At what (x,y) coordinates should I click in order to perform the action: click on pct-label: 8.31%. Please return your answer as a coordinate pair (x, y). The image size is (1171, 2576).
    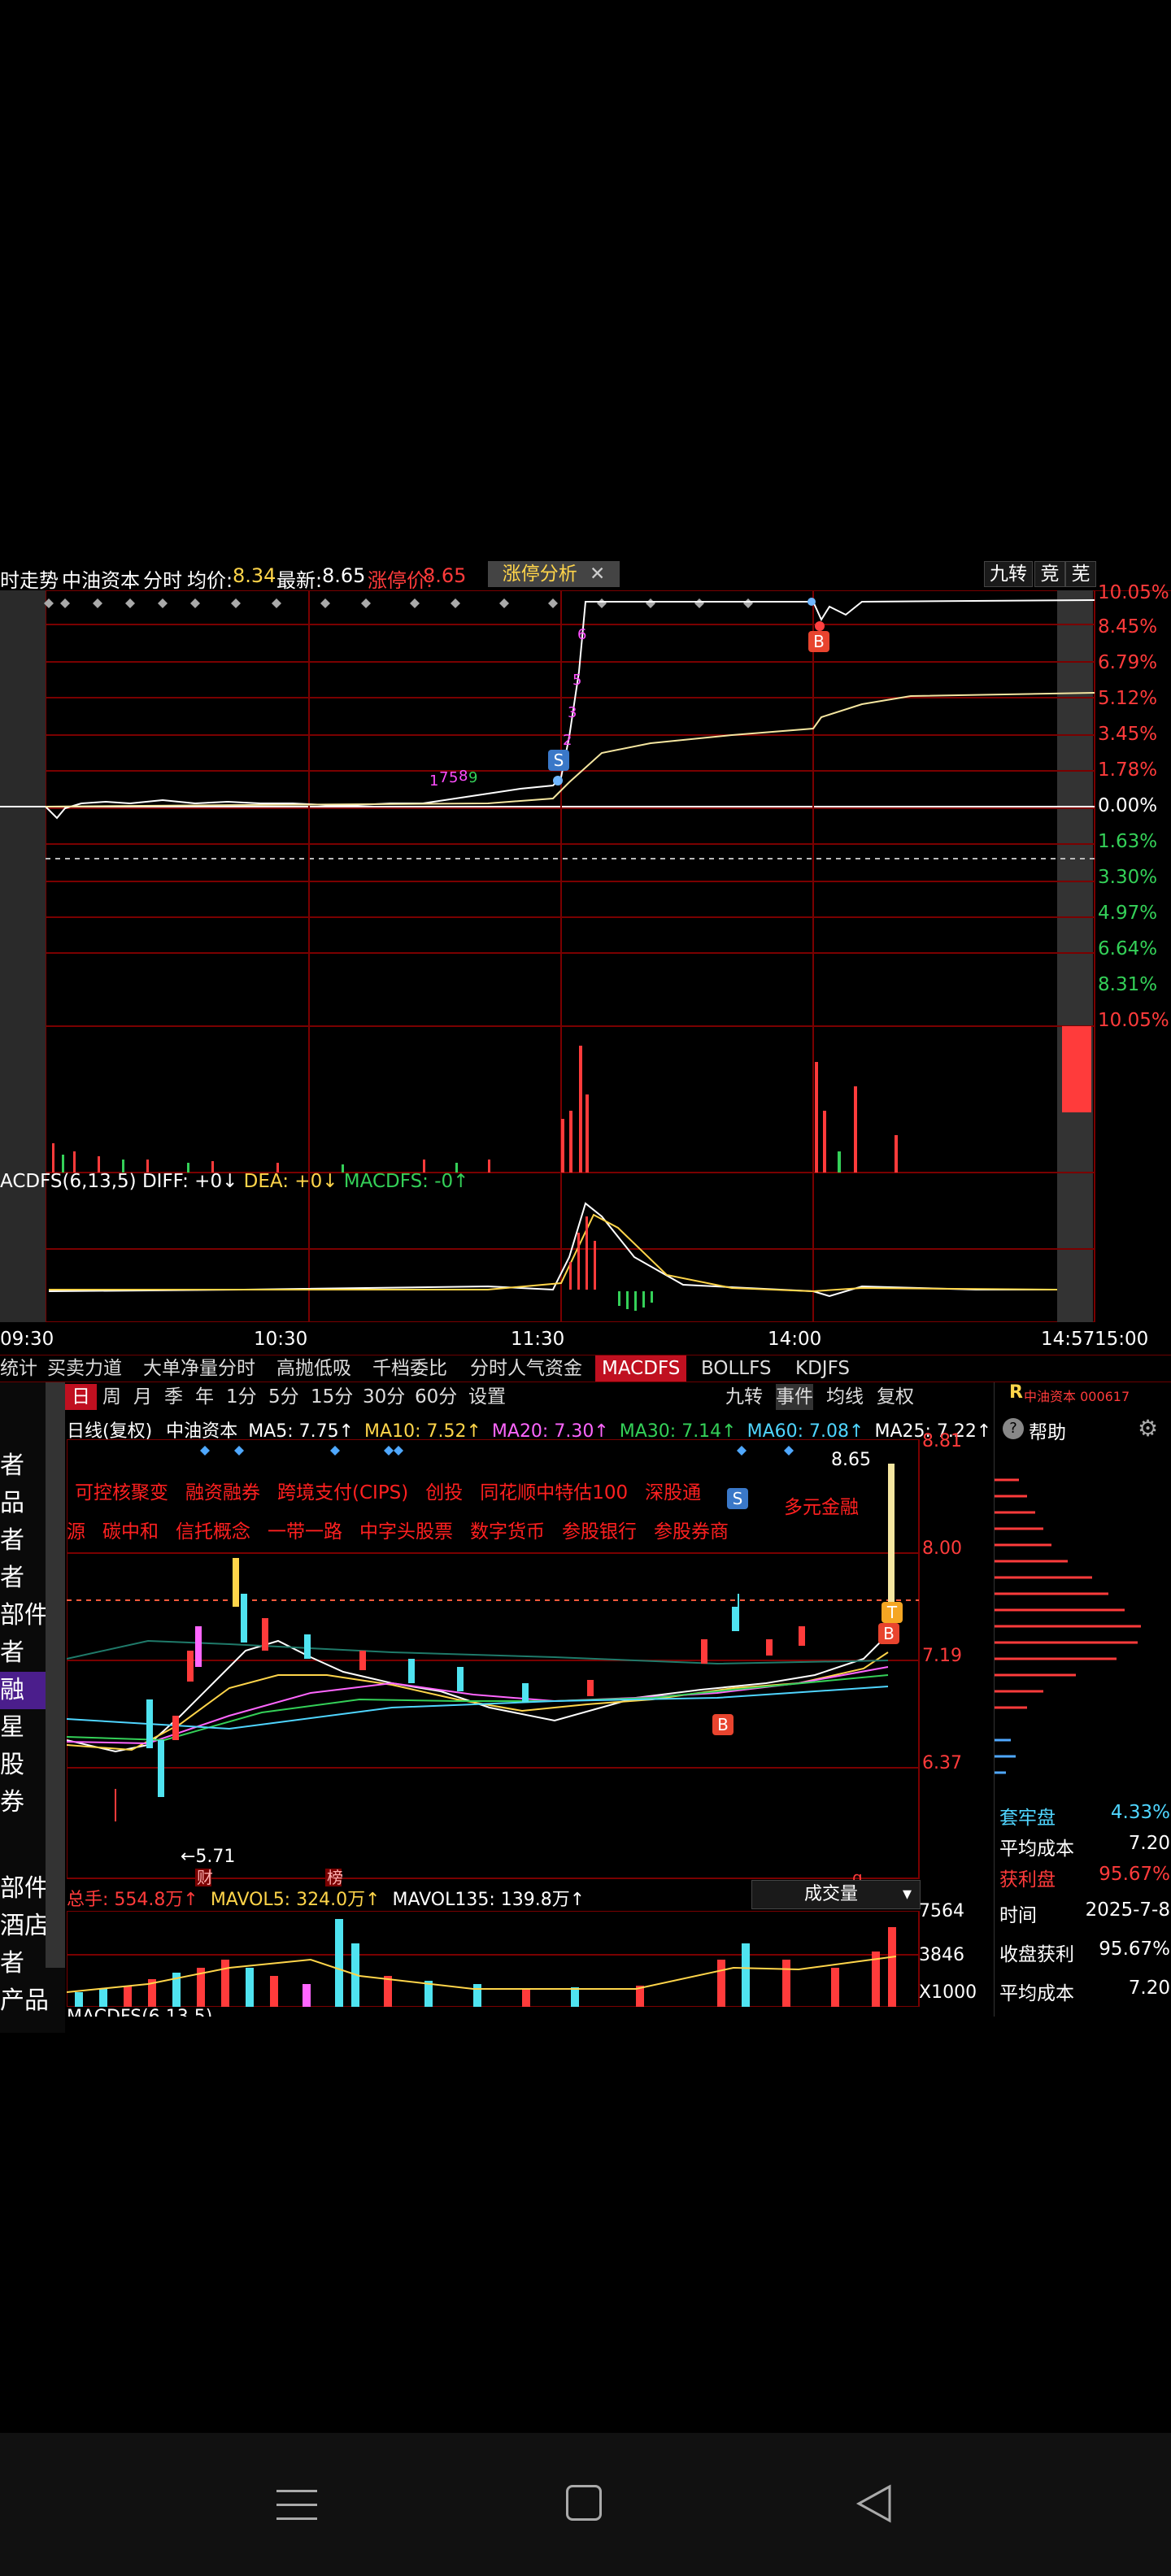
    Looking at the image, I should click on (1128, 985).